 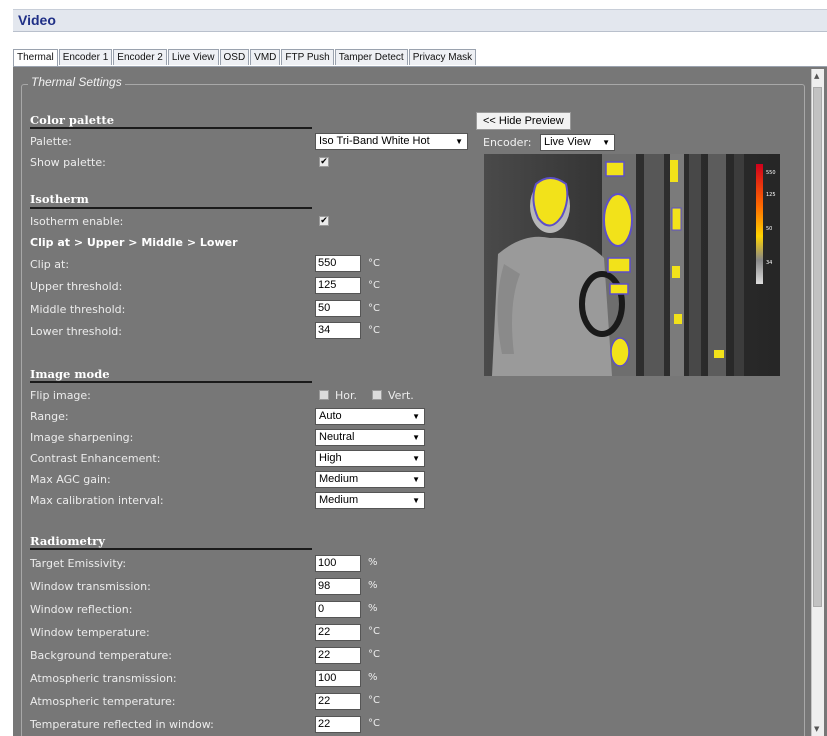 I want to click on scrollbar-thumb, so click(x=817, y=347).